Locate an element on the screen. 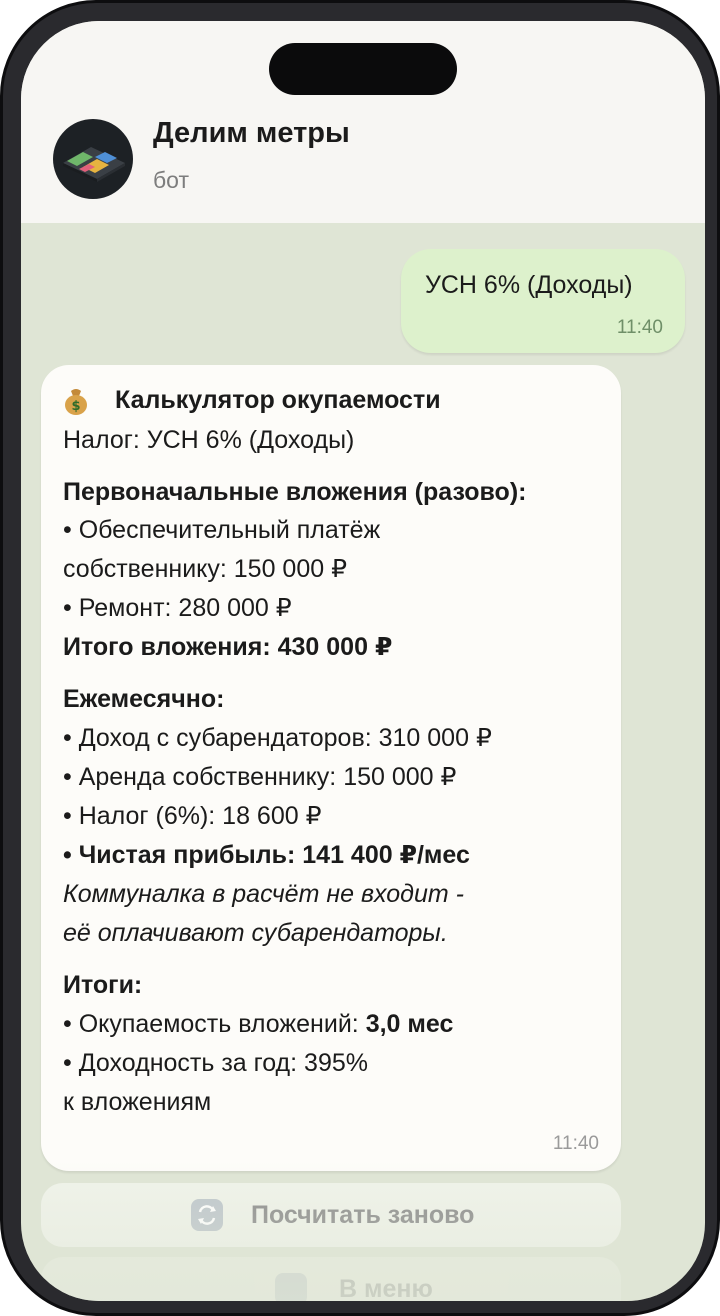 This screenshot has width=720, height=1316. deposit-line: • Обеспечительный платёж is located at coordinates (222, 530).